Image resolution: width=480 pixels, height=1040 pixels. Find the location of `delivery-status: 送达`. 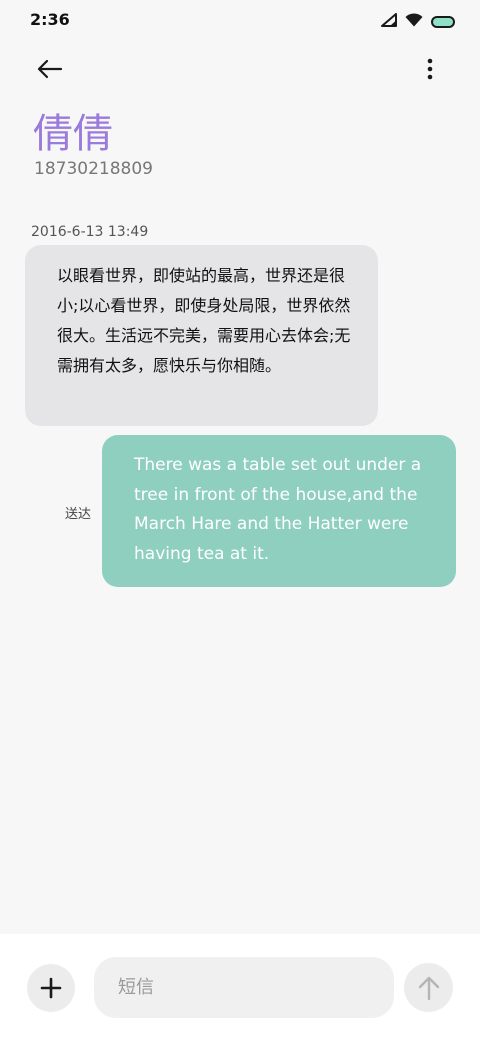

delivery-status: 送达 is located at coordinates (78, 514).